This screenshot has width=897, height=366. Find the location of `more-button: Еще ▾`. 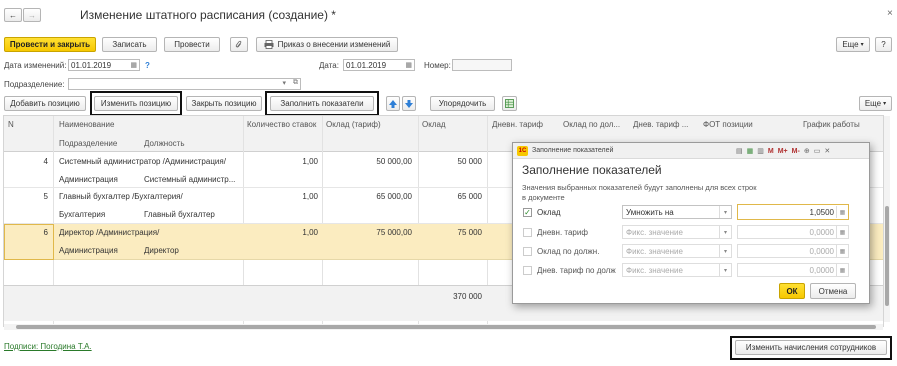

more-button: Еще ▾ is located at coordinates (853, 44).